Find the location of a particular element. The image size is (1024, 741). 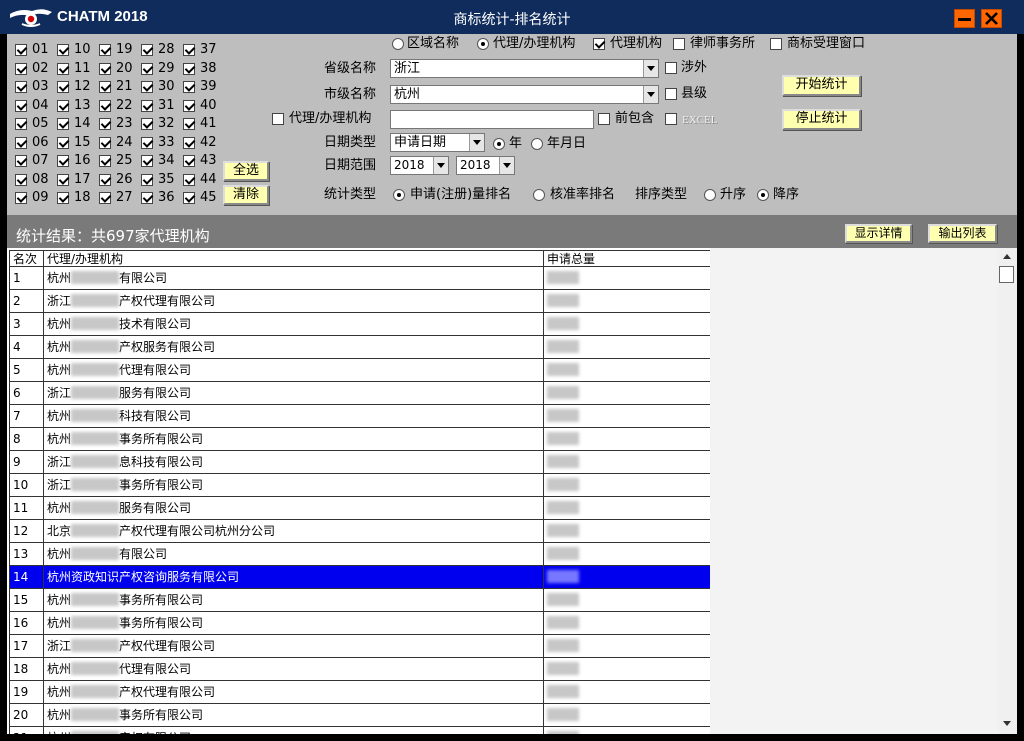

table-row: 3 杭州 技术有限公司 is located at coordinates (360, 324).